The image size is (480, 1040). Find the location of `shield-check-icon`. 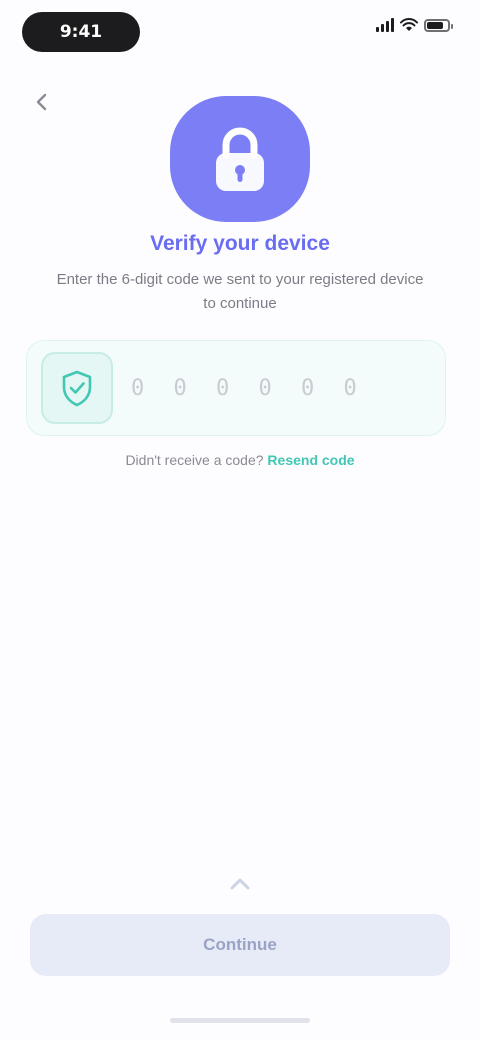

shield-check-icon is located at coordinates (77, 388).